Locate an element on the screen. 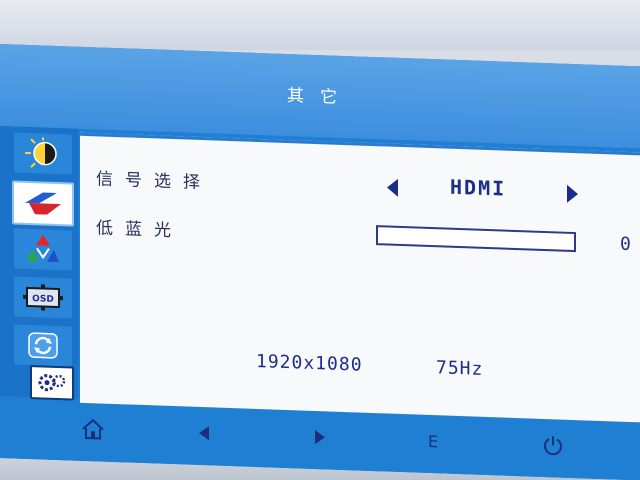 This screenshot has height=480, width=640. sidebar-item-color is located at coordinates (43, 249).